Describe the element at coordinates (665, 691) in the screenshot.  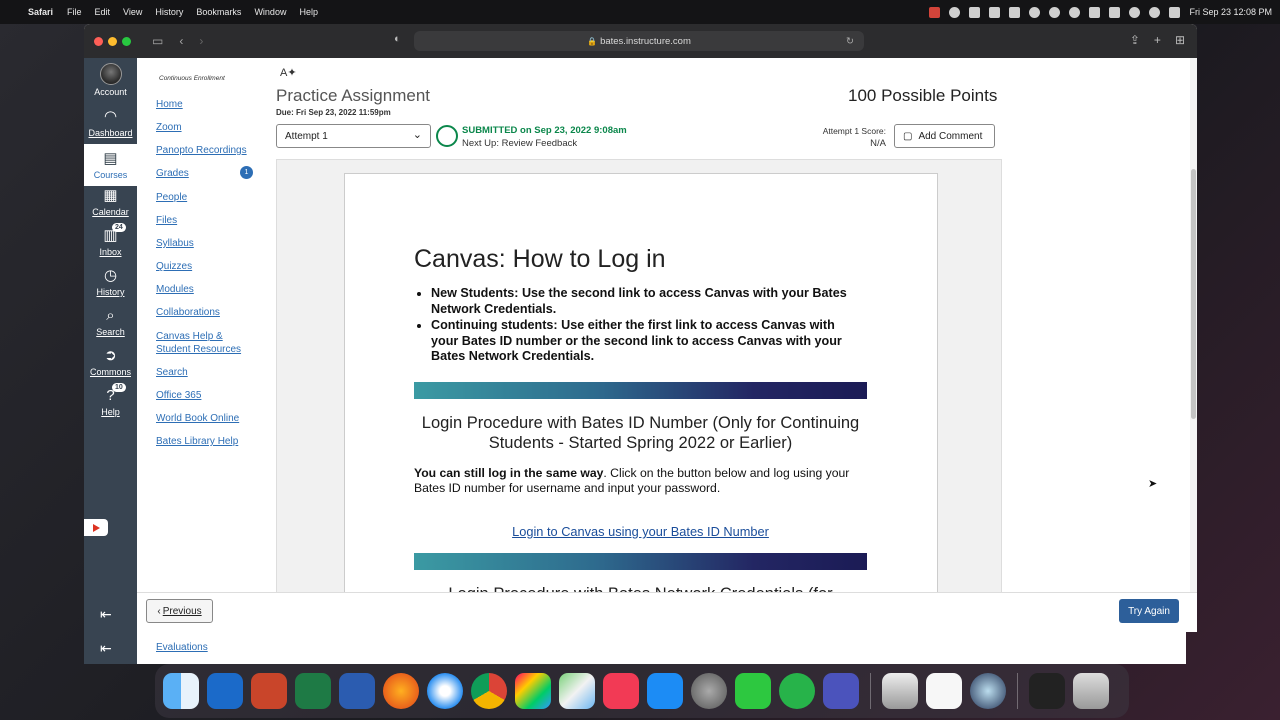
I see `app-store-icon` at that location.